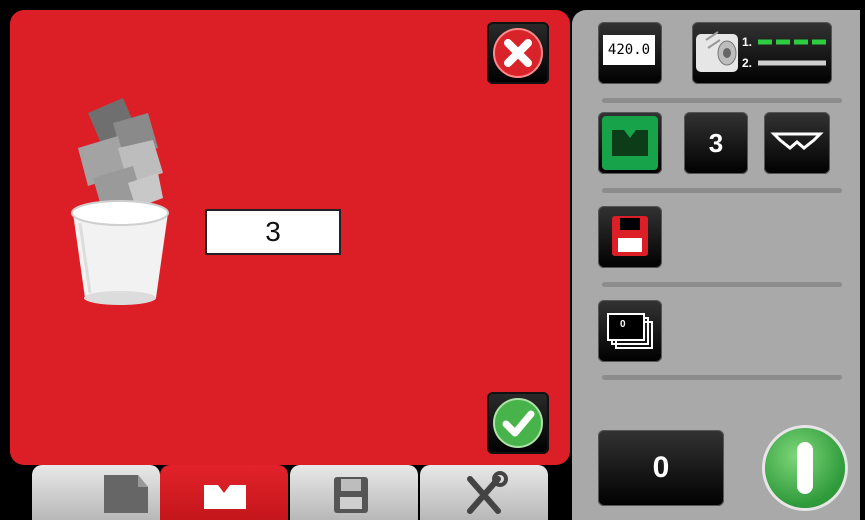  Describe the element at coordinates (273, 232) in the screenshot. I see `count-input: 3` at that location.